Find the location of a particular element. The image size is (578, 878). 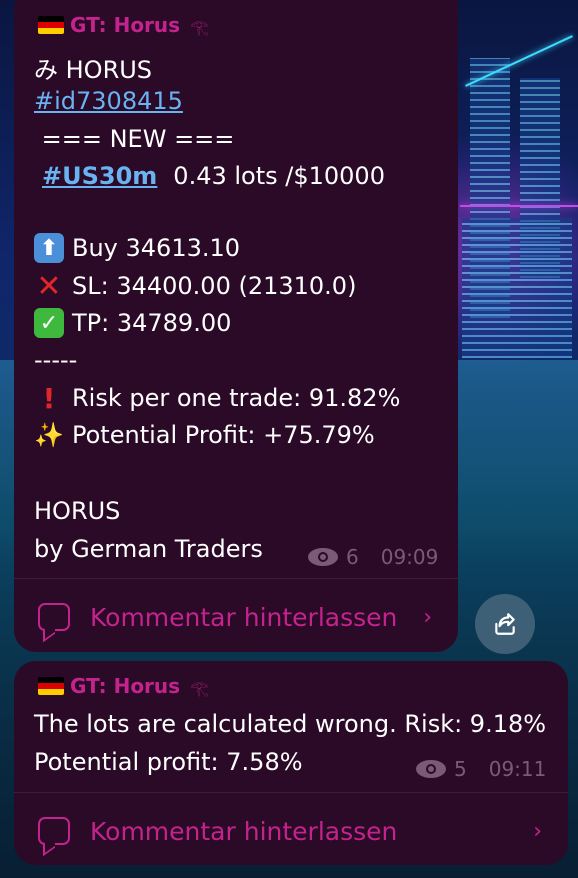

id-hashtag-link: #id7308415 is located at coordinates (108, 101).